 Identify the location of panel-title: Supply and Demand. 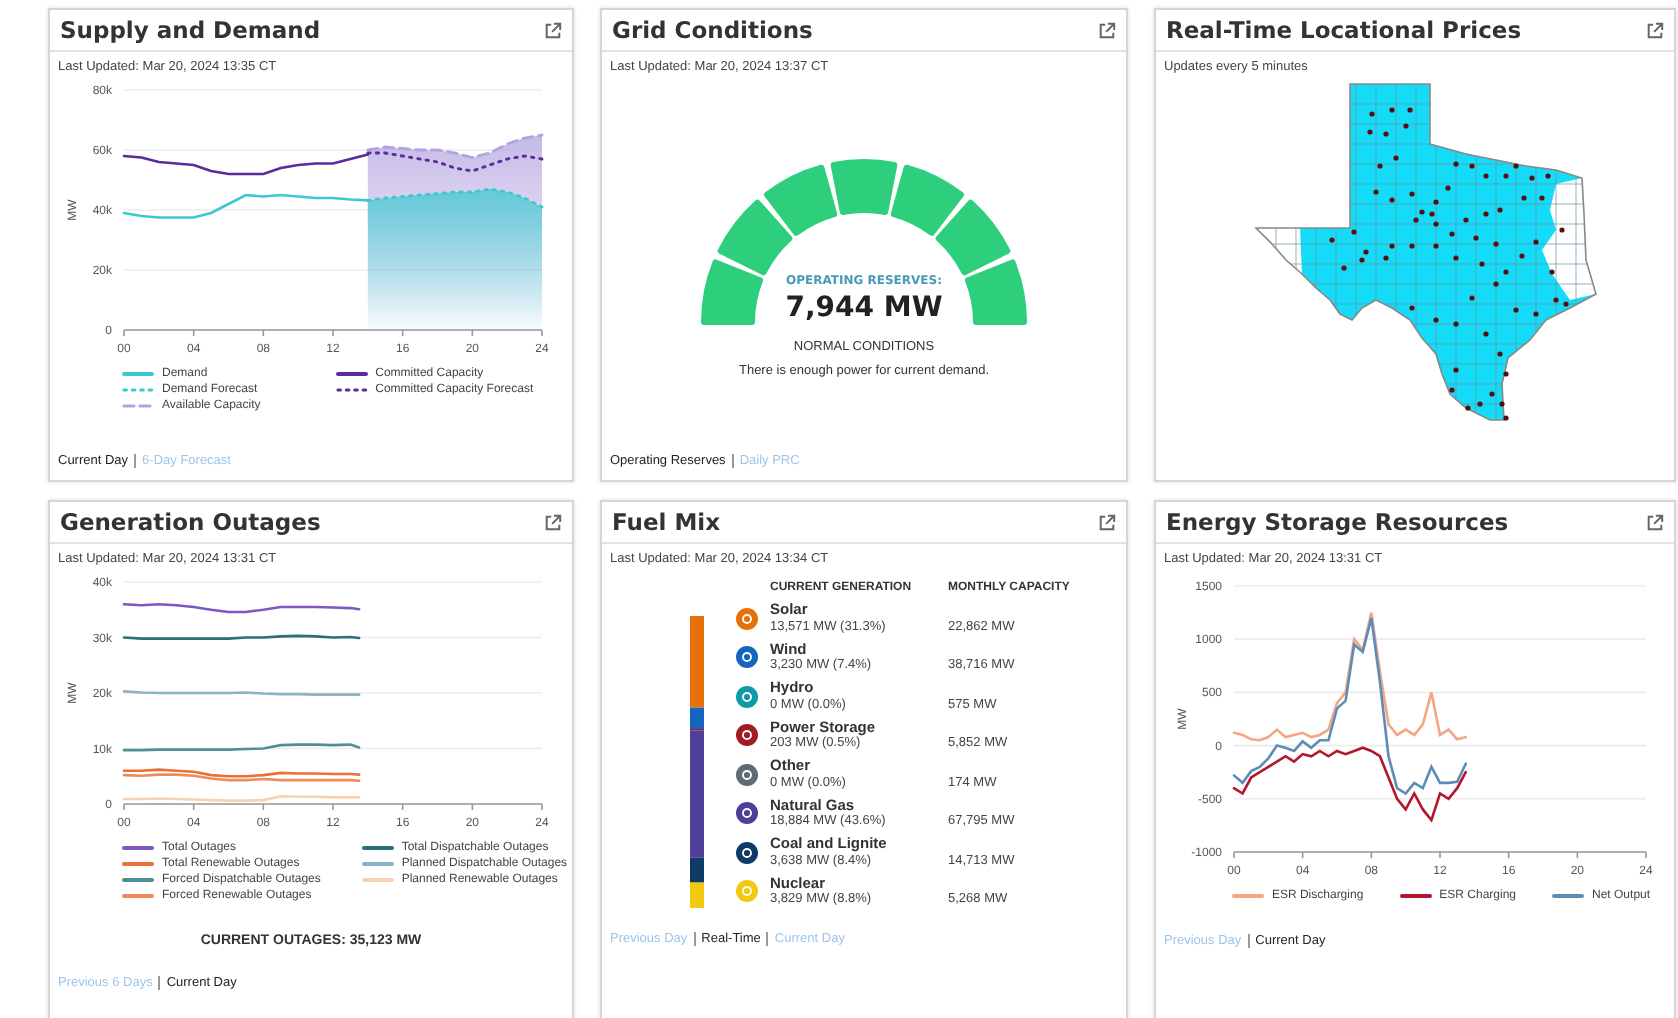
(190, 30).